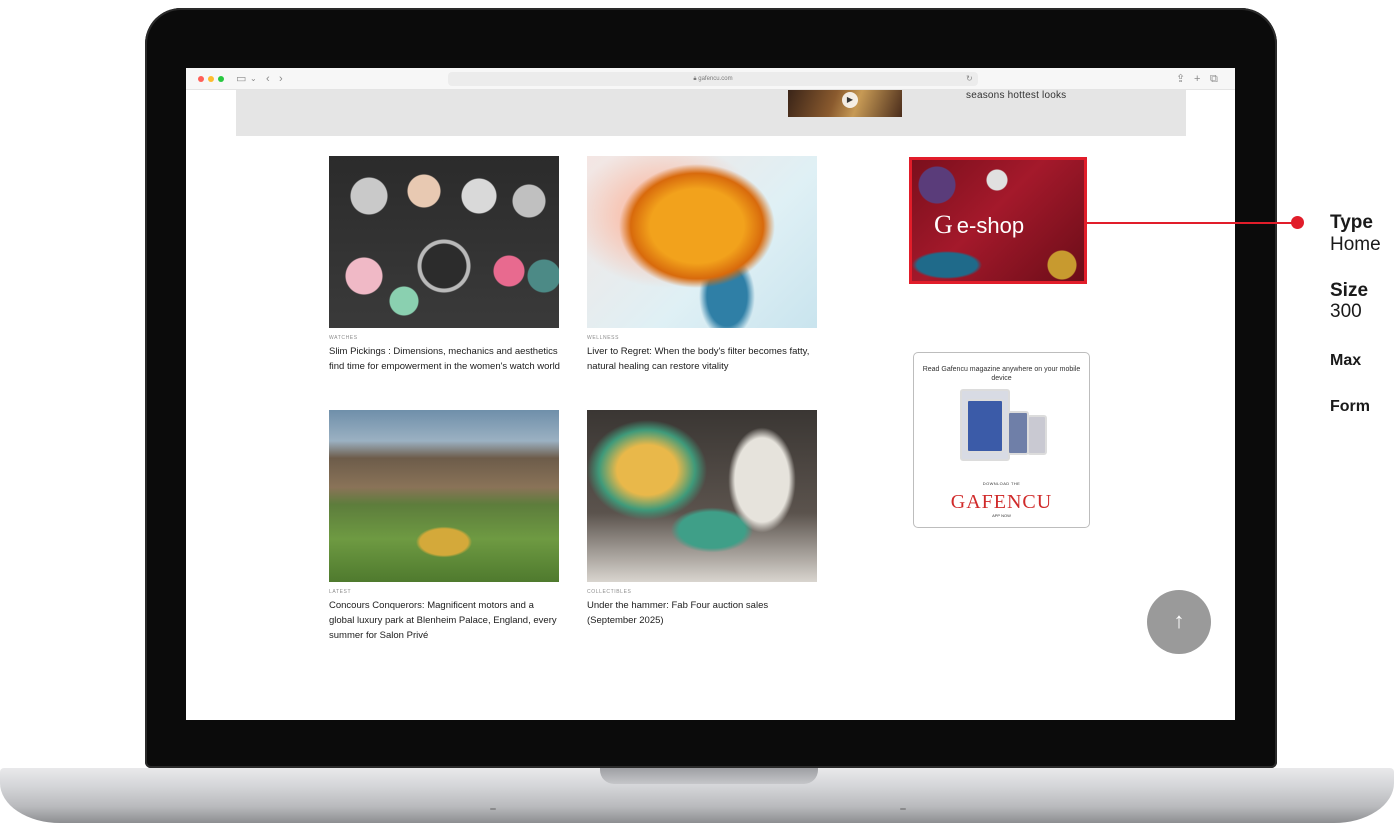 The width and height of the screenshot is (1394, 823). I want to click on eshop-ad-label: Ge-shop, so click(979, 225).